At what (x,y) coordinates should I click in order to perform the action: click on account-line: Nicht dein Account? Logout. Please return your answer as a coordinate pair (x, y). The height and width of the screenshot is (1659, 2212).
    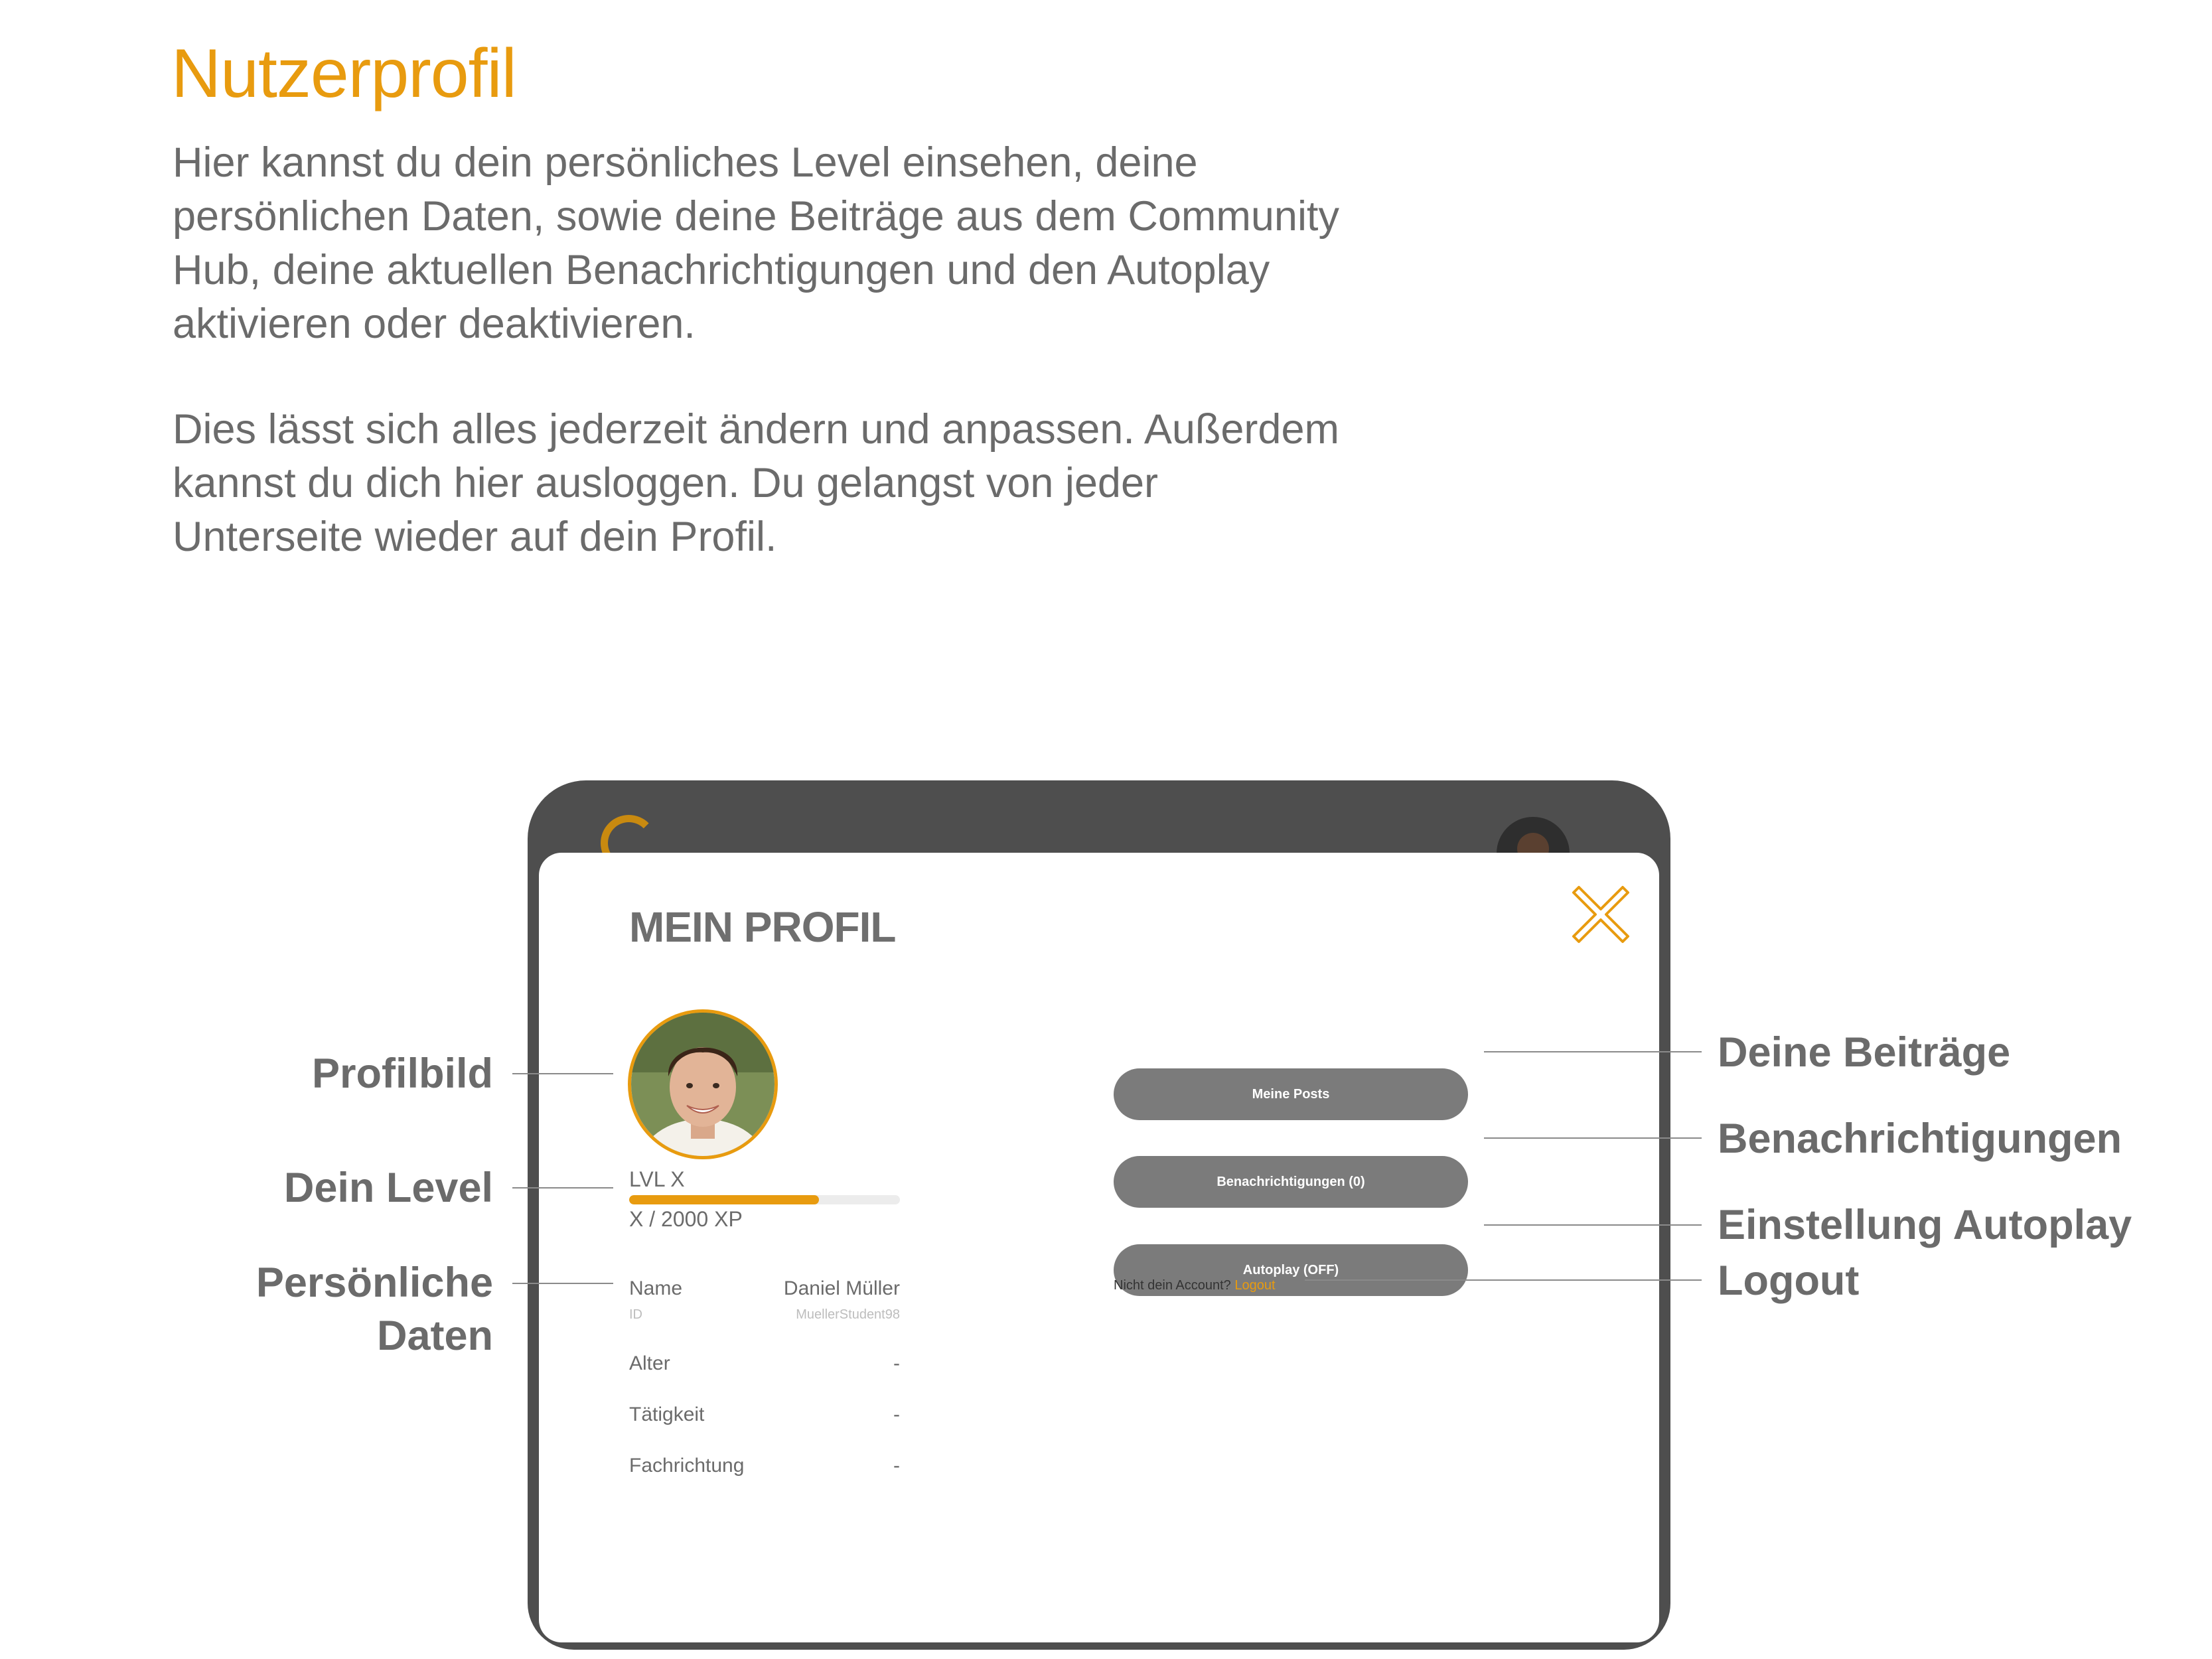
    Looking at the image, I should click on (1195, 1285).